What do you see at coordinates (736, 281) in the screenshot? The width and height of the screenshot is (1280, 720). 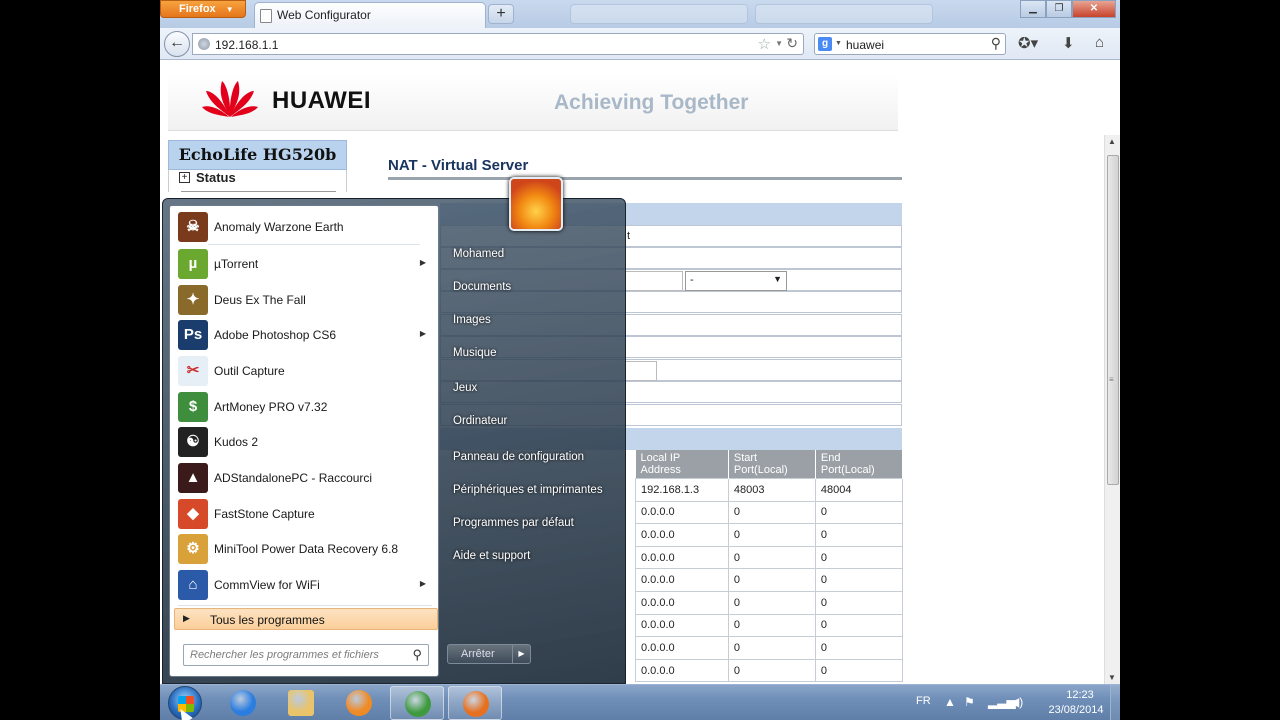 I see `interface-select: - ▼` at bounding box center [736, 281].